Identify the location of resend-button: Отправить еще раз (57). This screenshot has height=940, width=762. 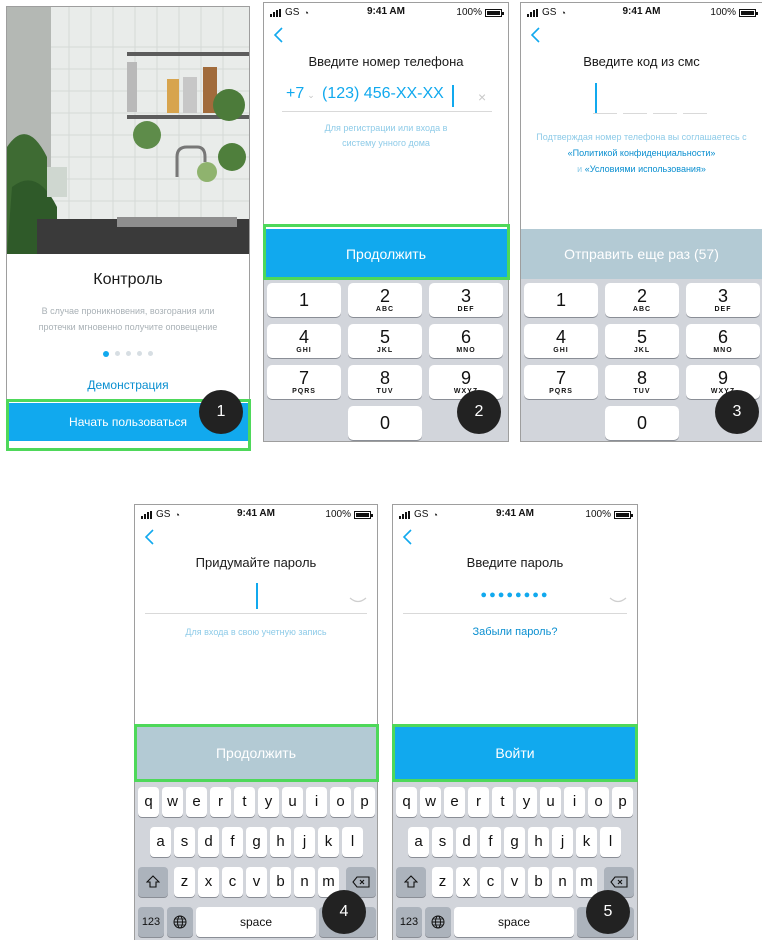
(641, 254).